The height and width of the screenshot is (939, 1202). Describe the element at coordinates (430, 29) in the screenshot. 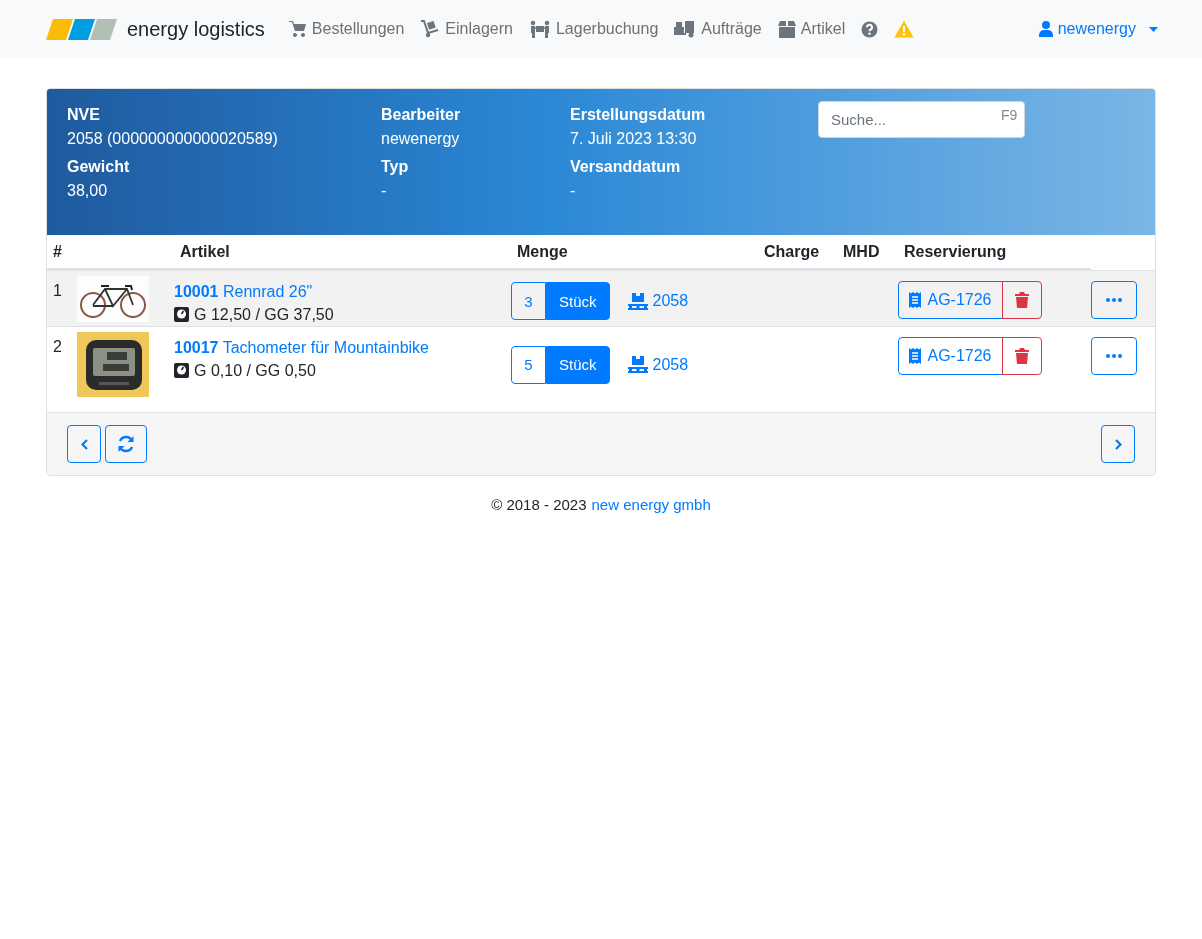

I see `hand-truck-icon` at that location.